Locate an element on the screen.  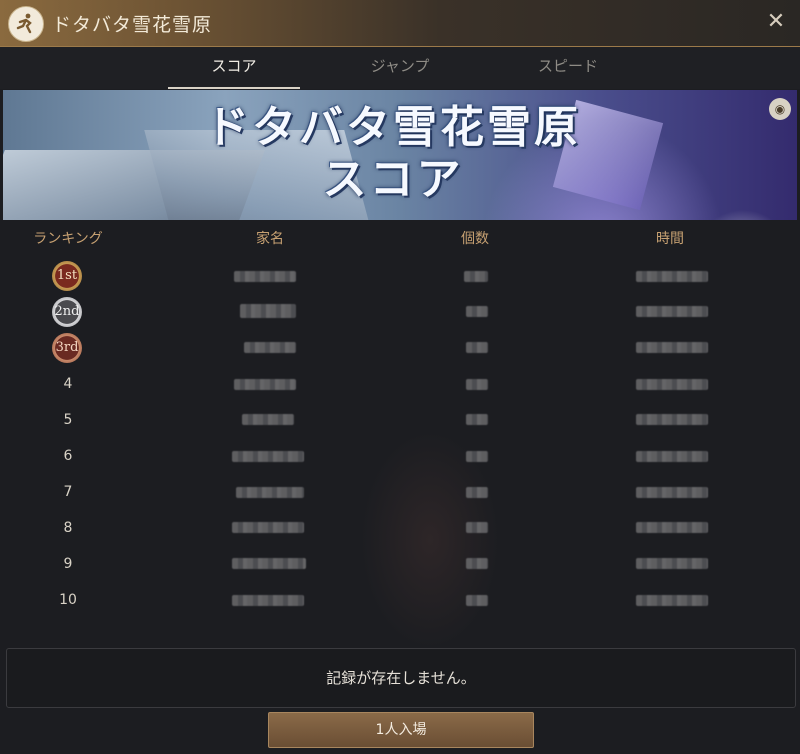
table-row: 1st is located at coordinates (400, 276).